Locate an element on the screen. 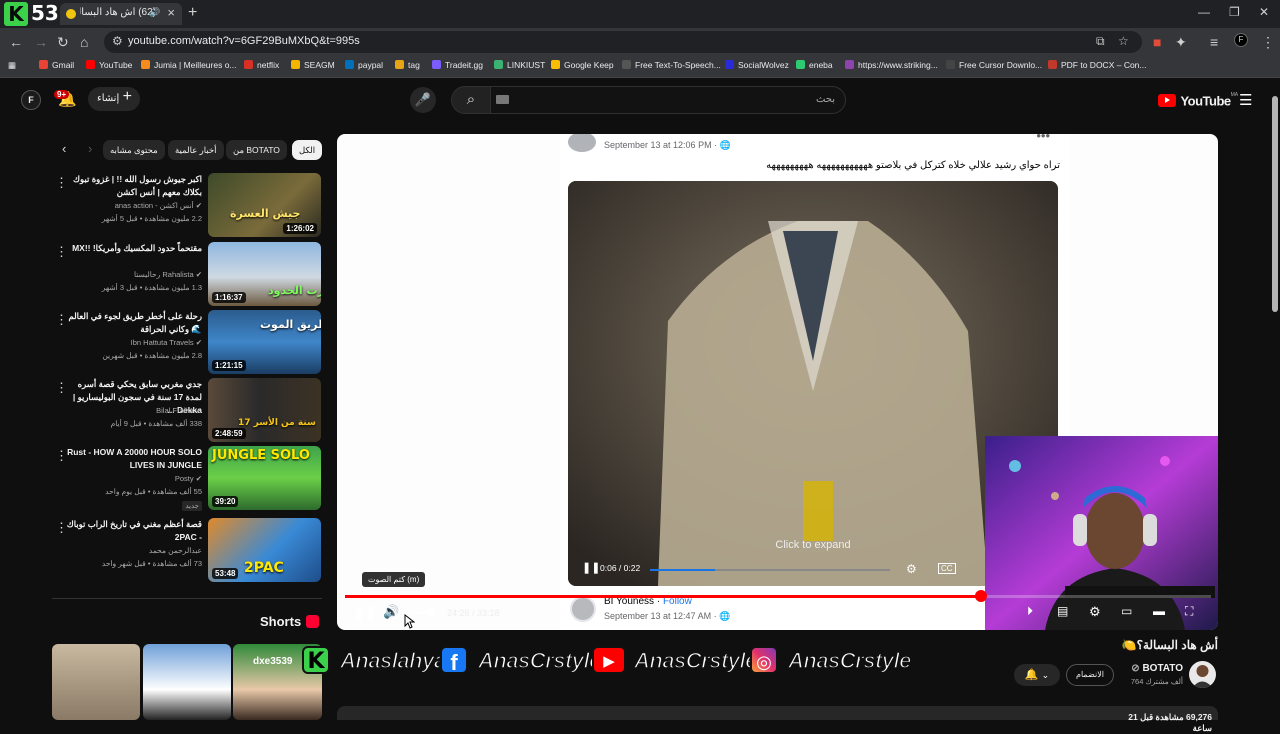 This screenshot has width=1280, height=734. description-box is located at coordinates (777, 713).